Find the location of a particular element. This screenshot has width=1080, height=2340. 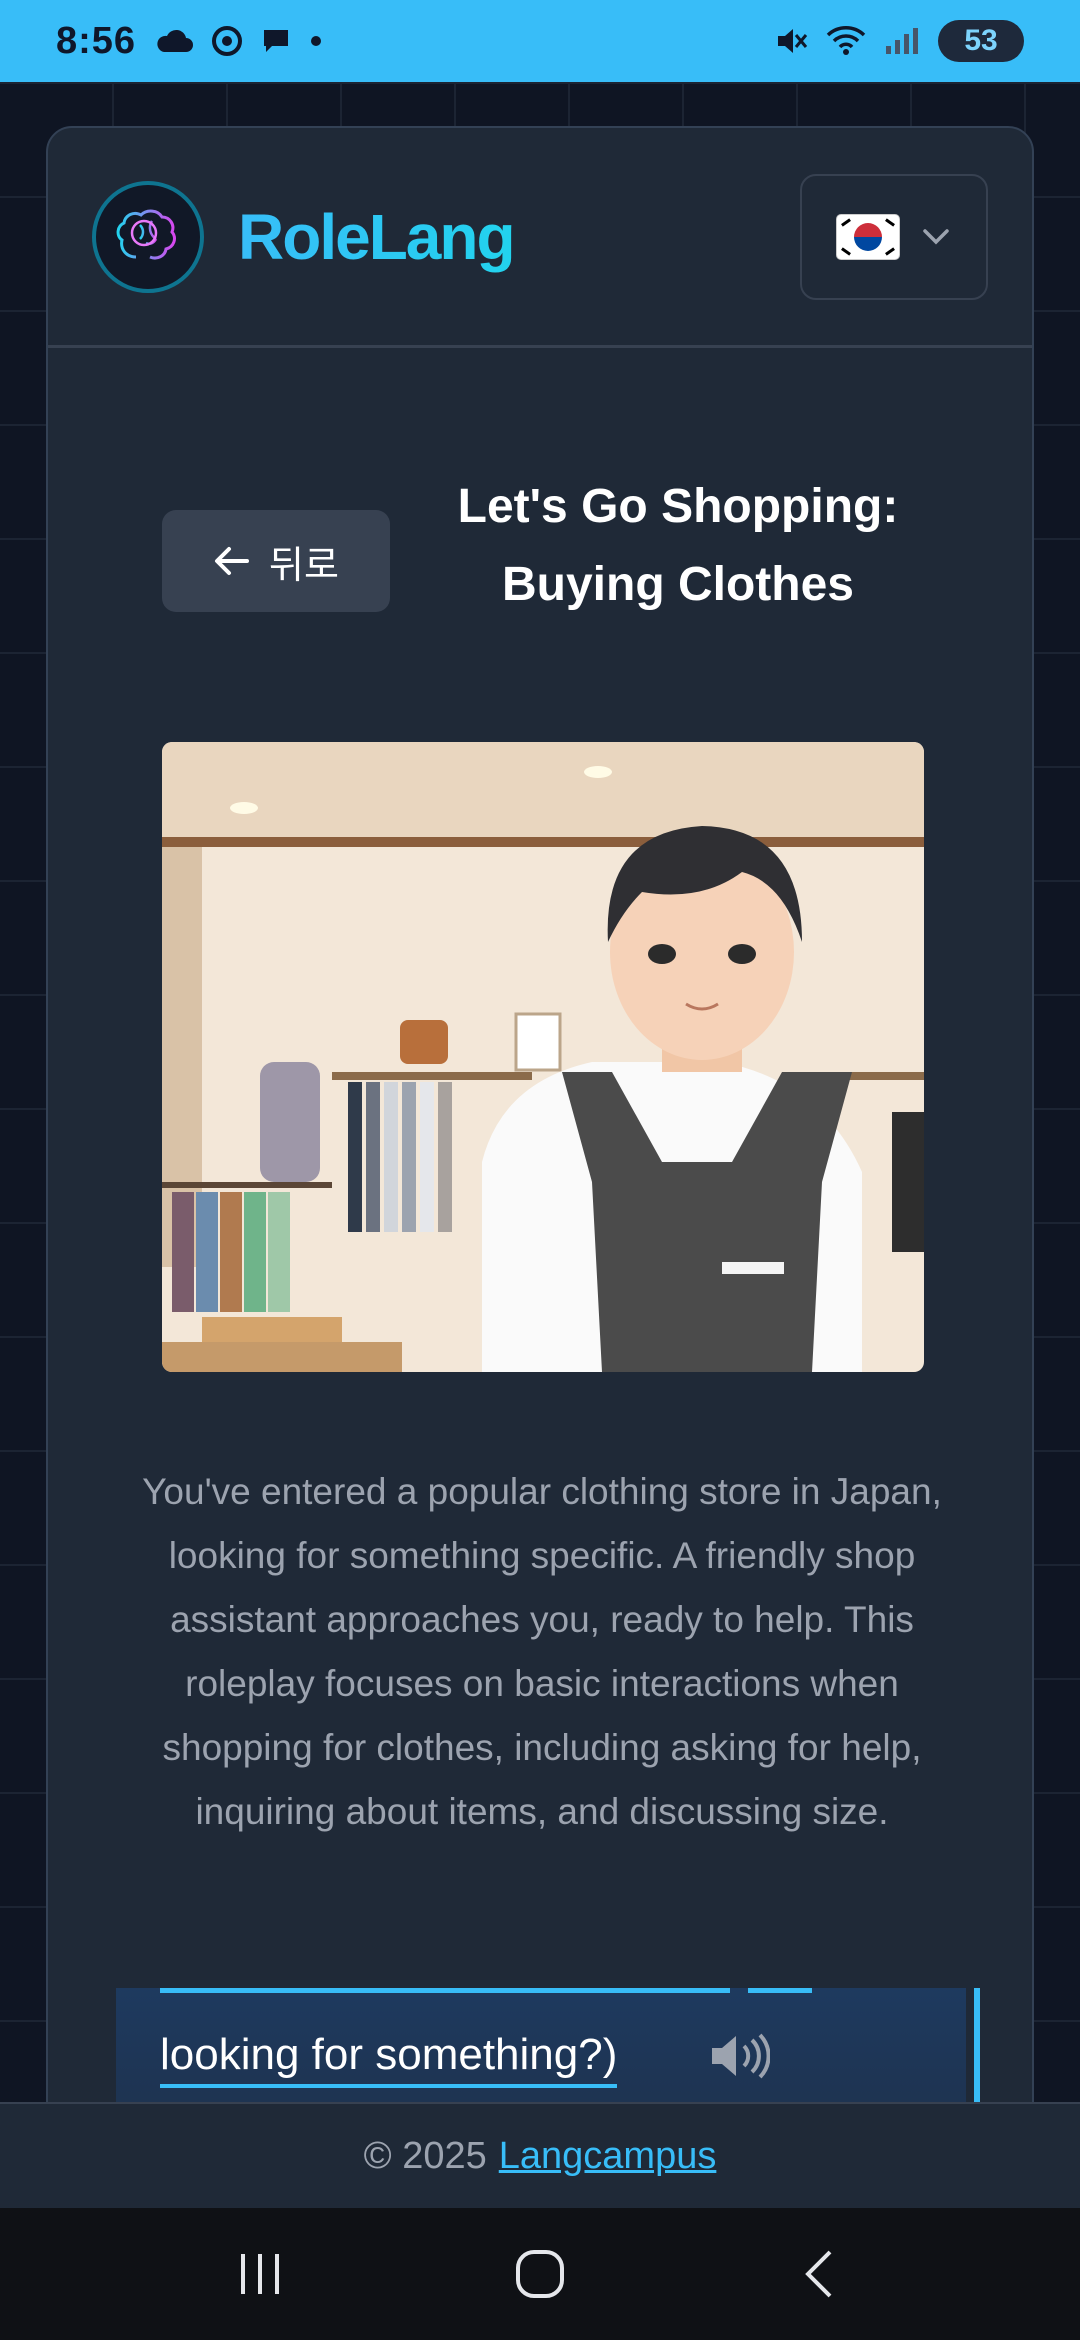

title-line-2: Buying Clothes is located at coordinates (677, 584).